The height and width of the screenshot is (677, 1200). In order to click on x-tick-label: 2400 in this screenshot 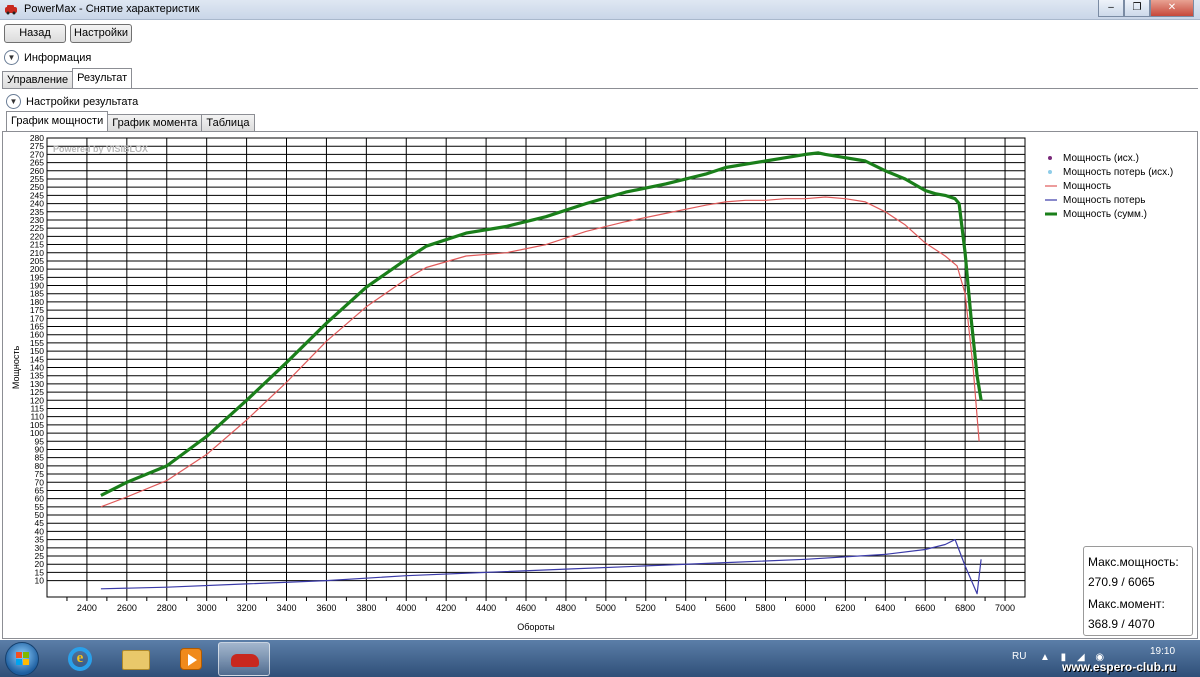, I will do `click(87, 608)`.